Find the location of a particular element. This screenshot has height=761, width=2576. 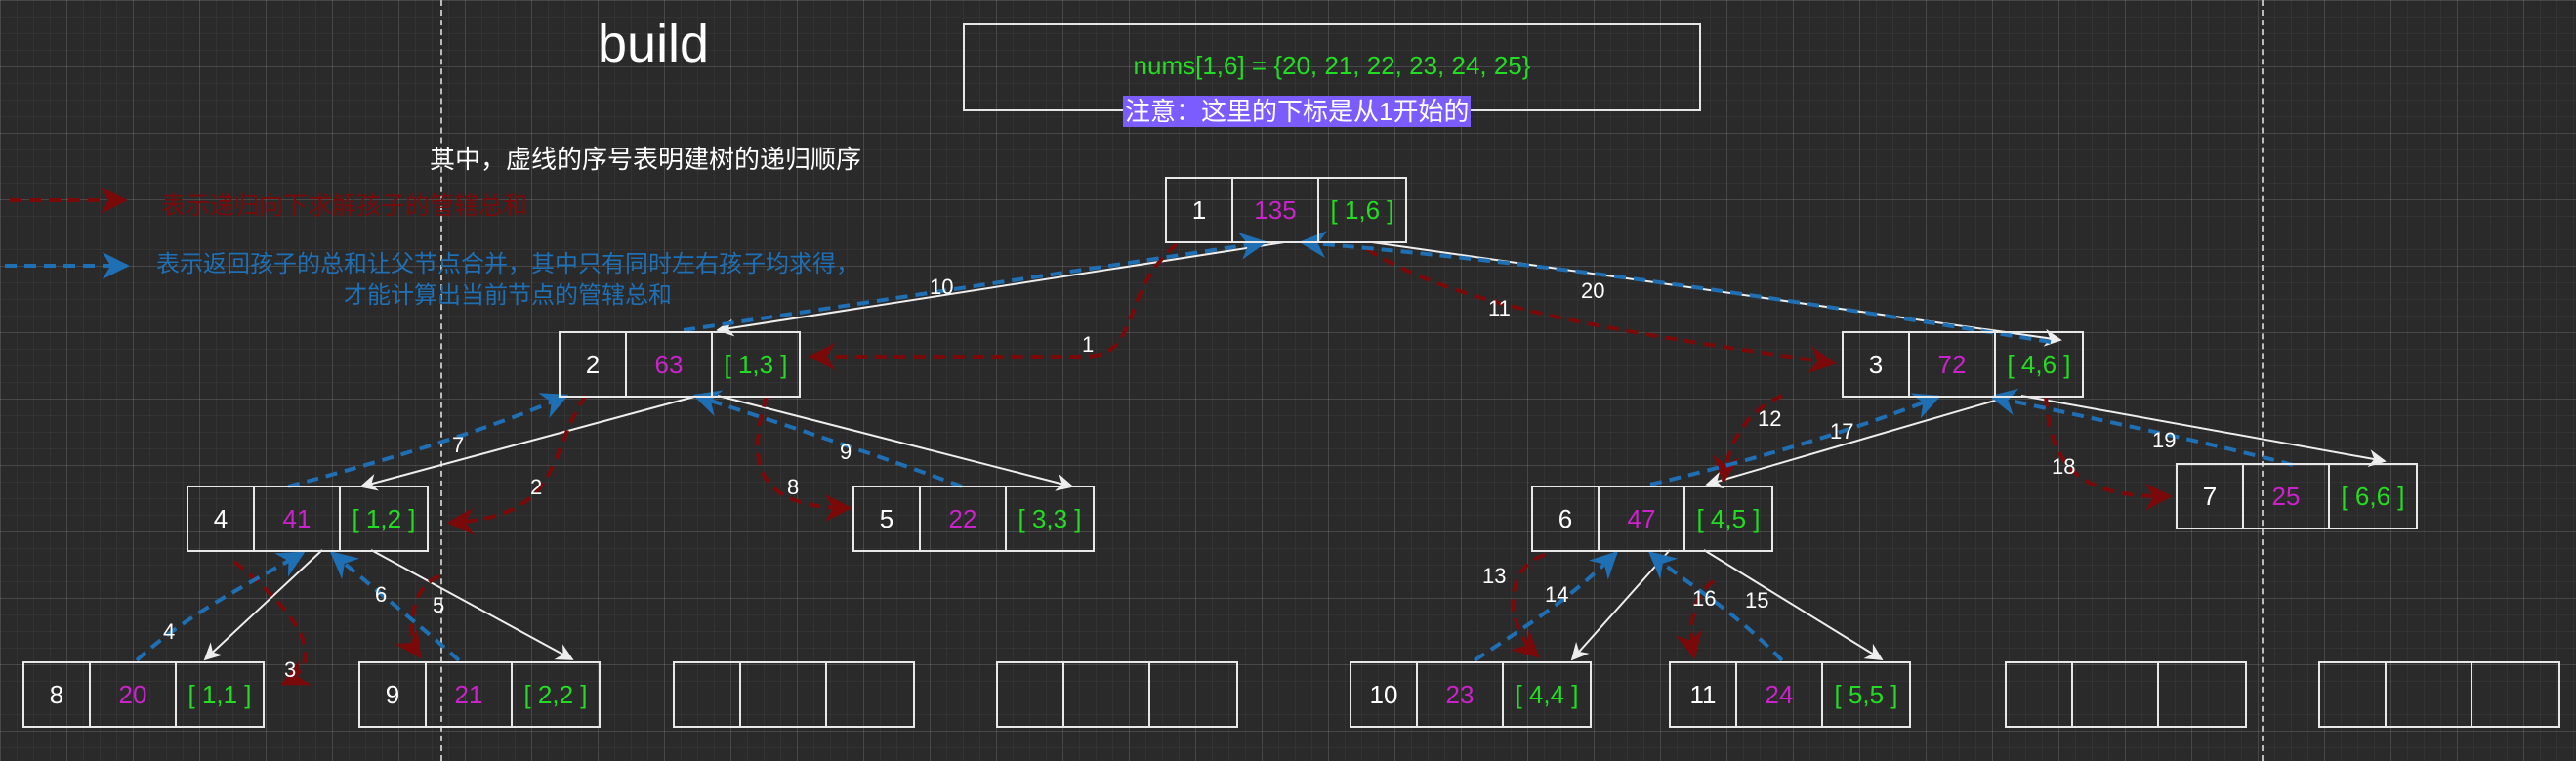

step-label-6: 6 is located at coordinates (381, 595).